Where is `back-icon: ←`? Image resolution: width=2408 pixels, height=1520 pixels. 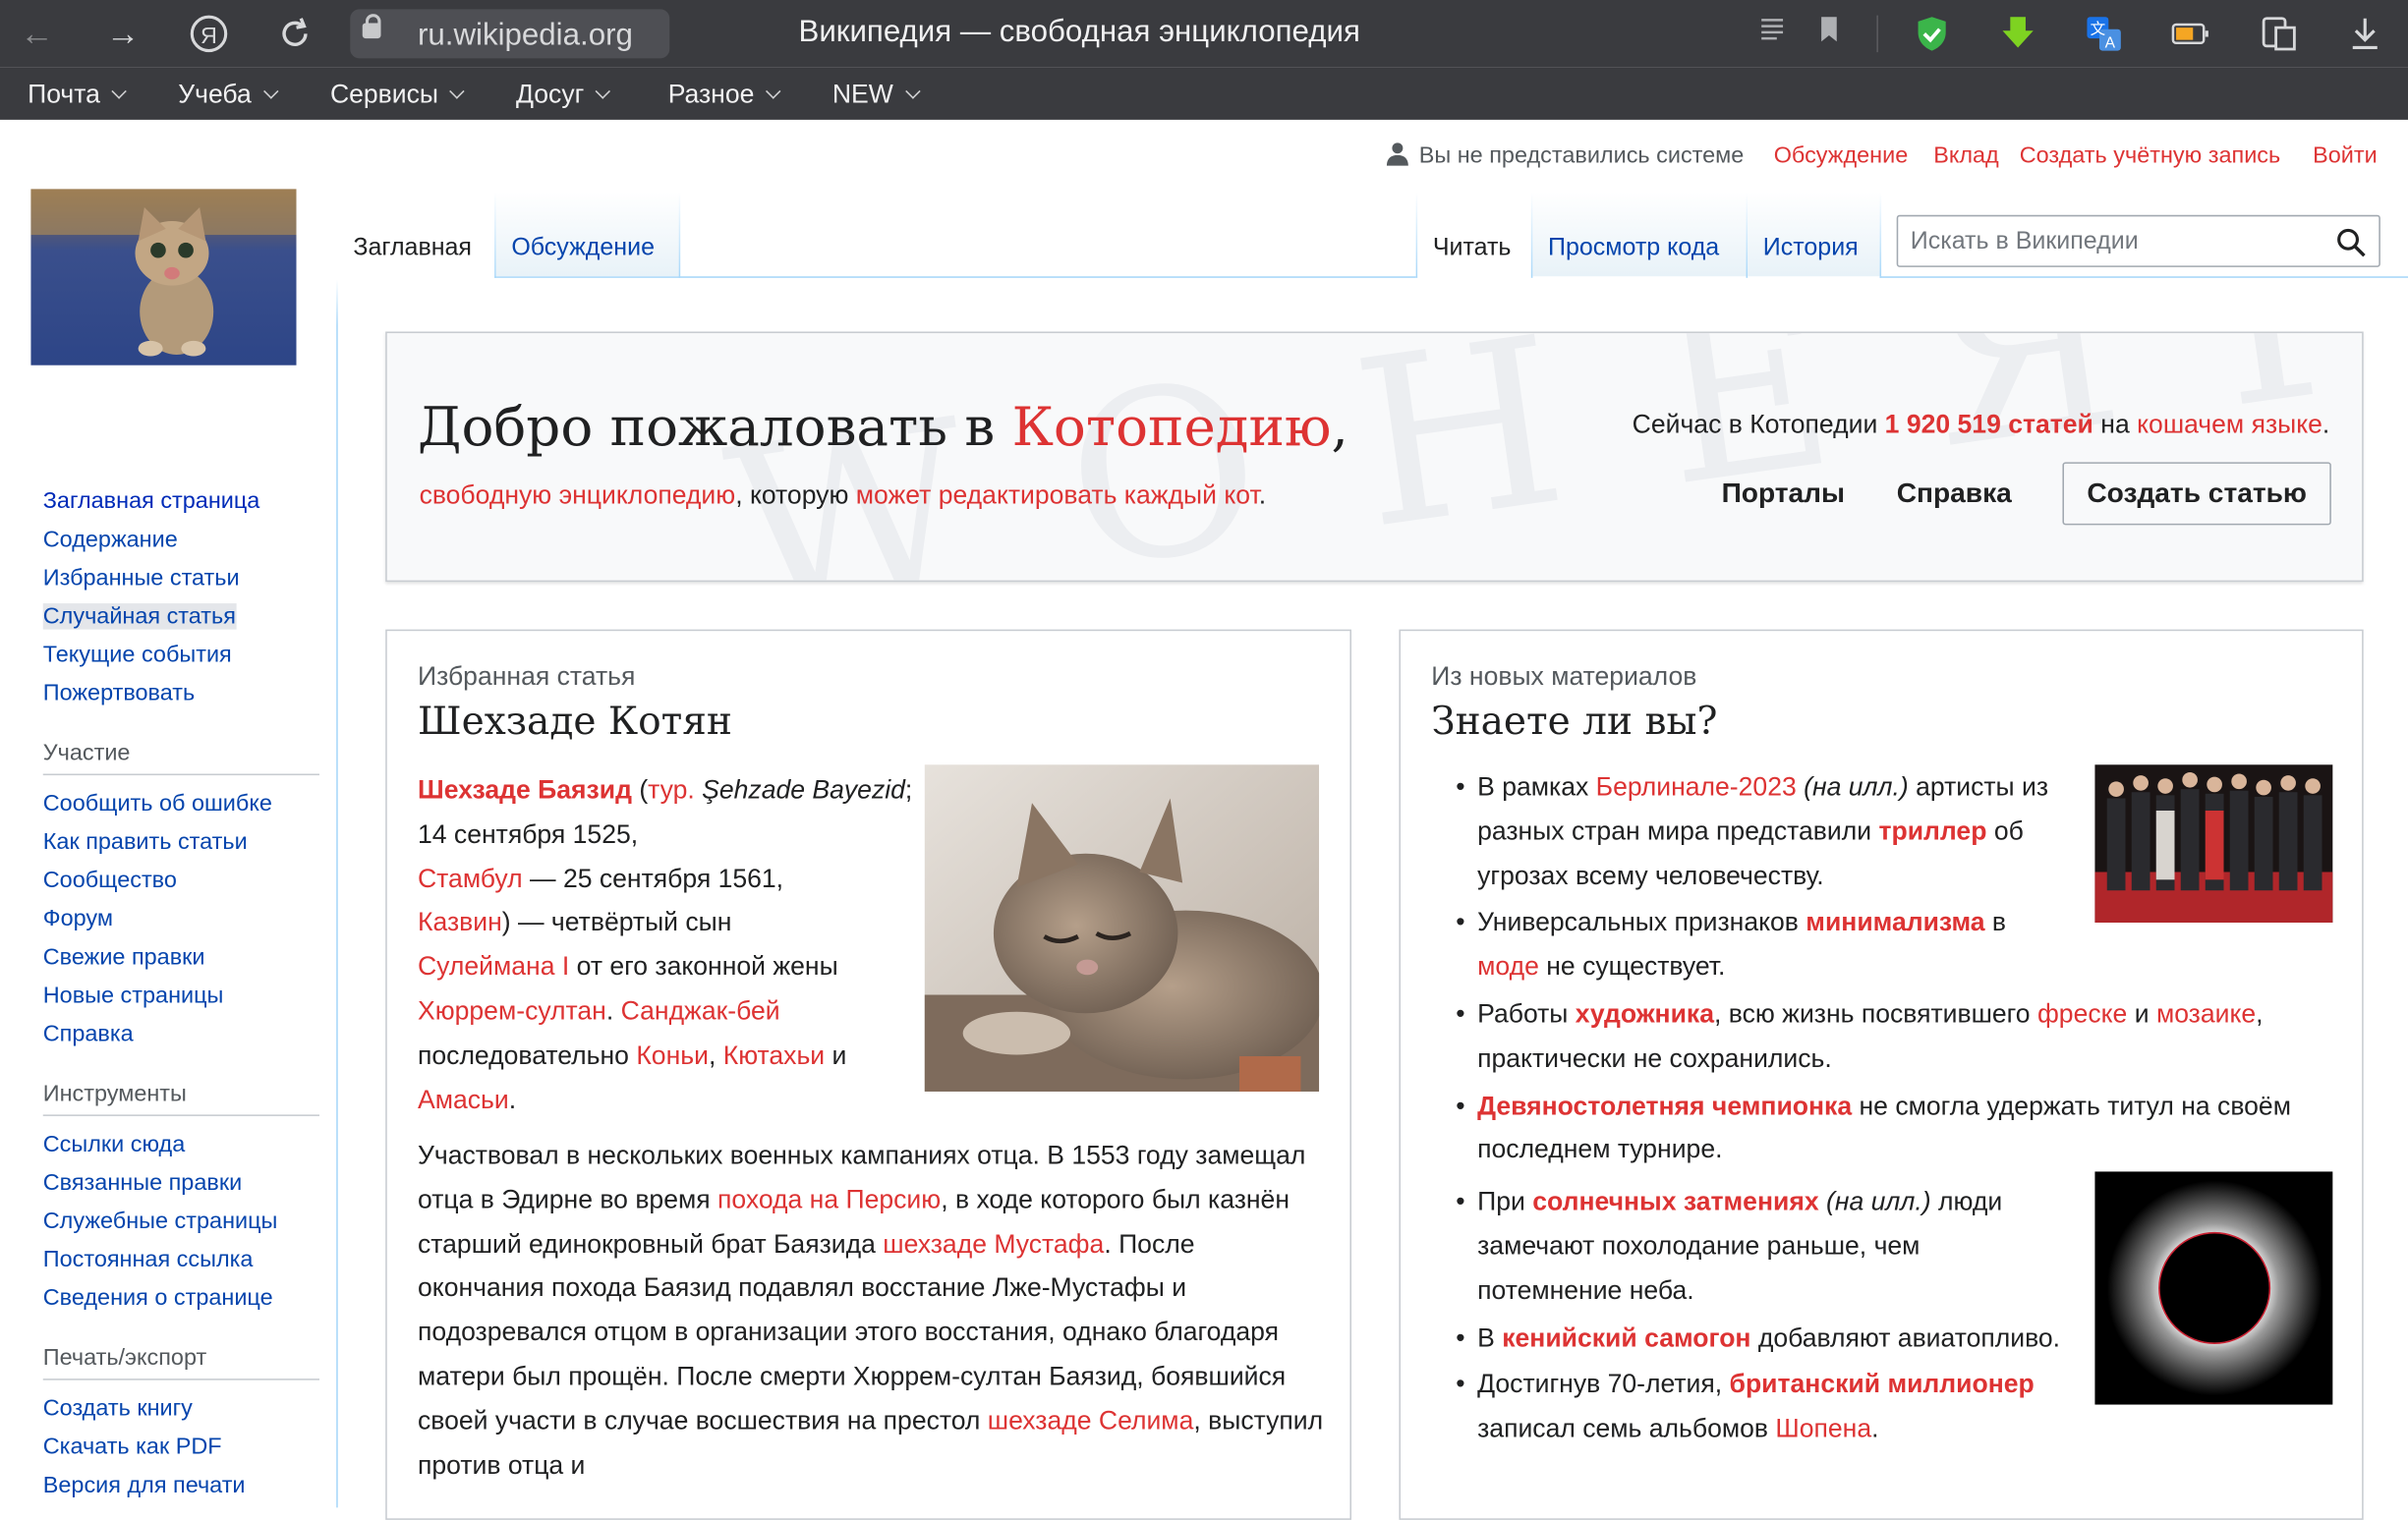
back-icon: ← is located at coordinates (37, 34).